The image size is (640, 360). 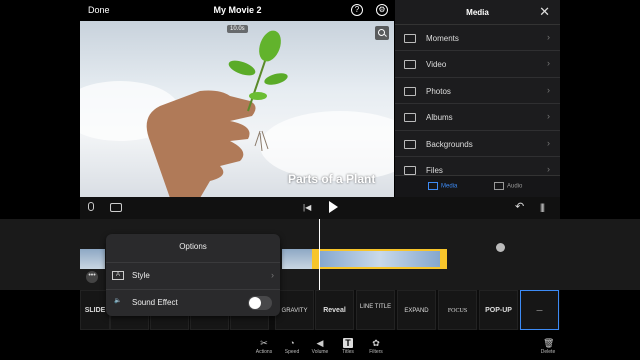 I want to click on right-margin, so click(x=600, y=98).